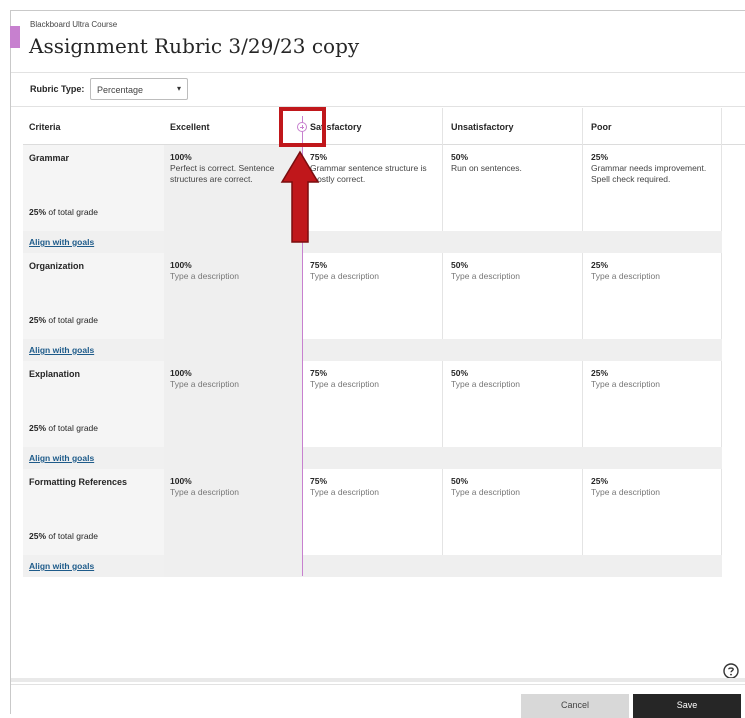 The image size is (745, 718). Describe the element at coordinates (74, 24) in the screenshot. I see `course-name: Blackboard Ultra Course` at that location.